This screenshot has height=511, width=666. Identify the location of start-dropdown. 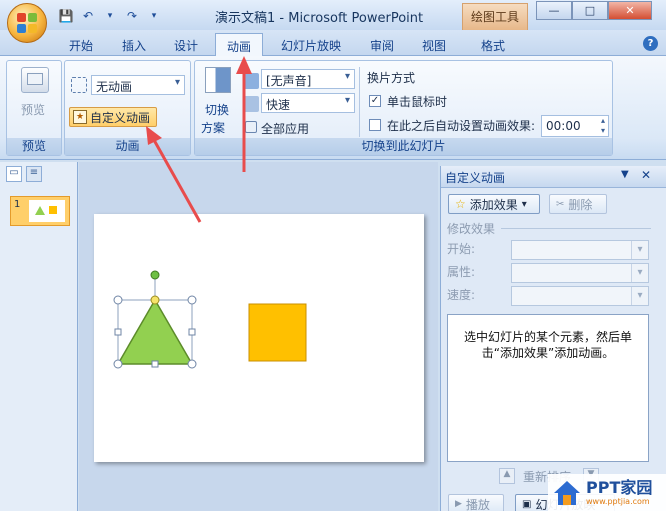
(580, 250).